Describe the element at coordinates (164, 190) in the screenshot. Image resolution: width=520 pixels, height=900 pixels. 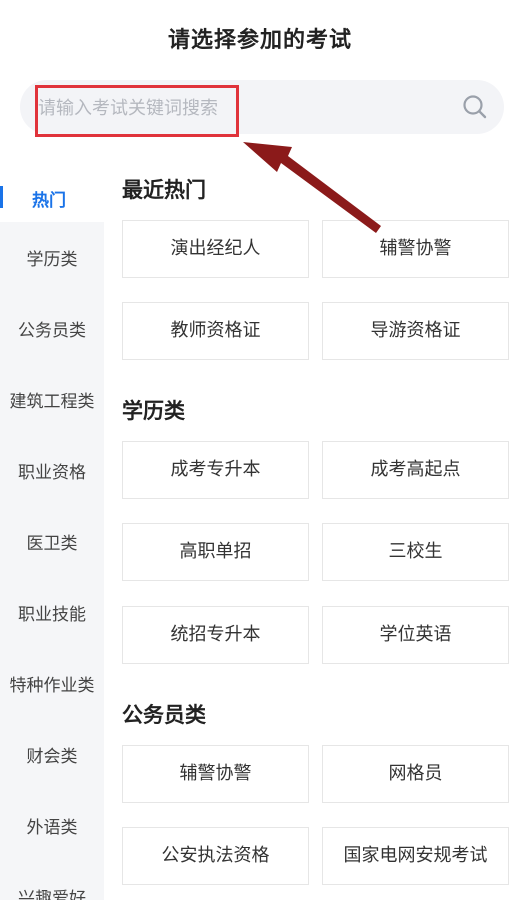
I see `section-title-recent-hot: 最近热门` at that location.